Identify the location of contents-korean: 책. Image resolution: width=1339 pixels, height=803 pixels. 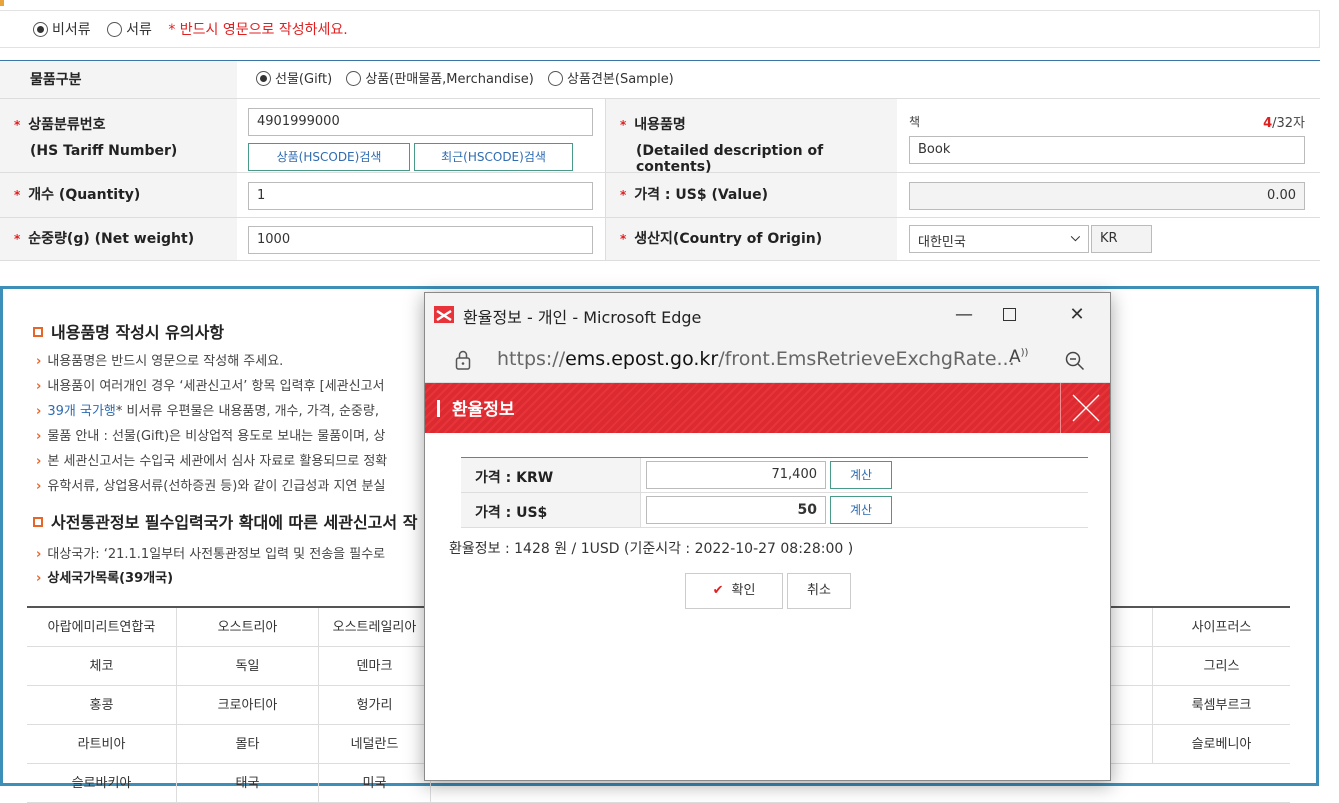
(915, 122).